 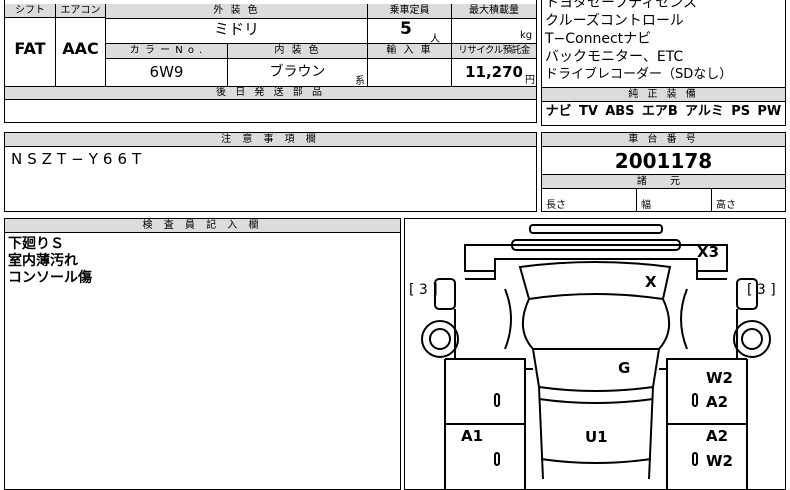 What do you see at coordinates (614, 21) in the screenshot?
I see `equipment-note: クルーズコントロール` at bounding box center [614, 21].